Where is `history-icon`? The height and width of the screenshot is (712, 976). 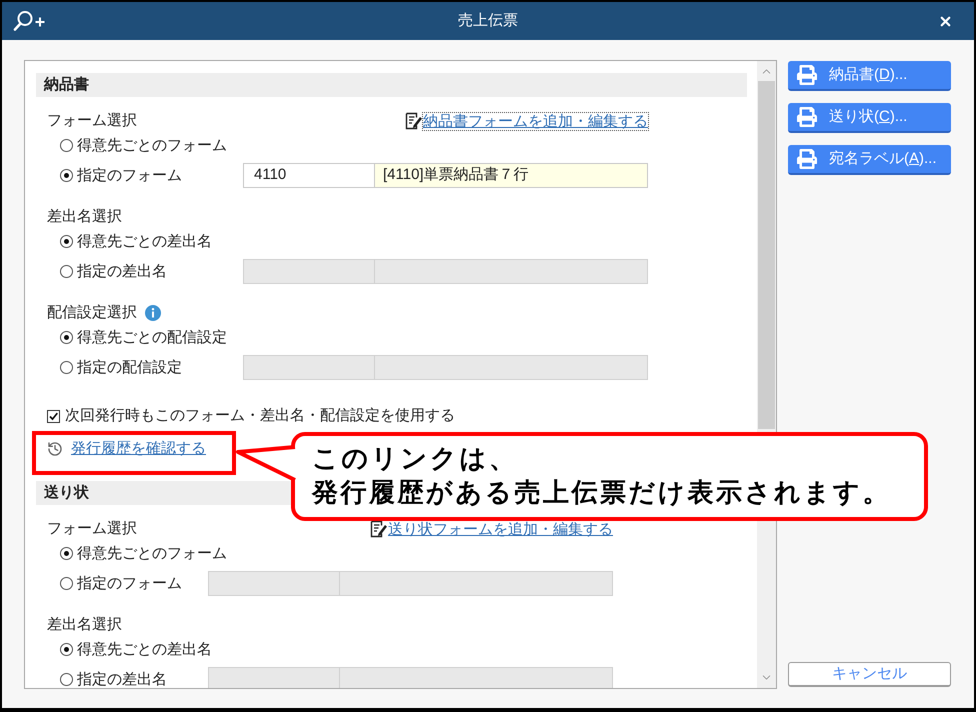
history-icon is located at coordinates (55, 449).